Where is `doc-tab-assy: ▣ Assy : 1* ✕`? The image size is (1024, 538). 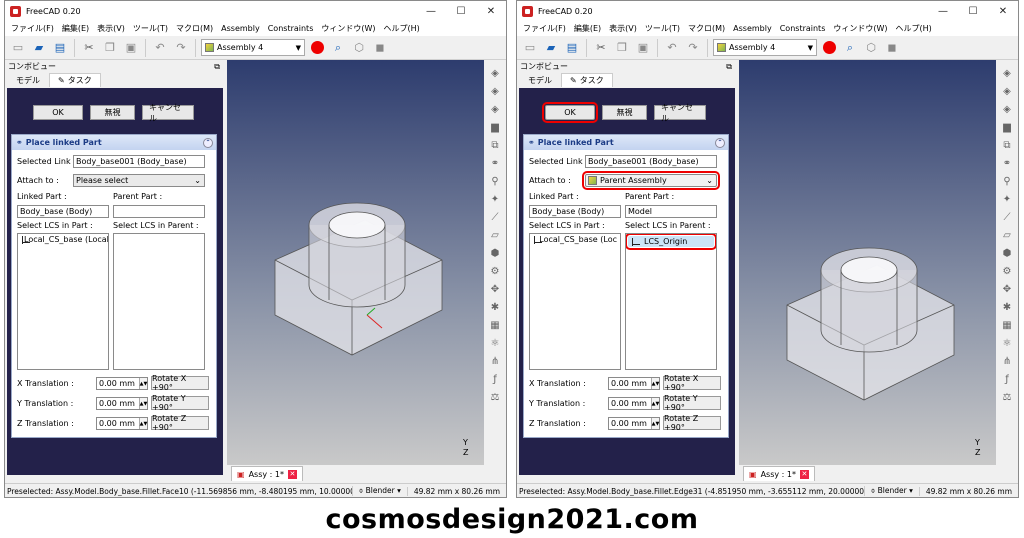
doc-tab-assy: ▣ Assy : 1* ✕ is located at coordinates (779, 473).